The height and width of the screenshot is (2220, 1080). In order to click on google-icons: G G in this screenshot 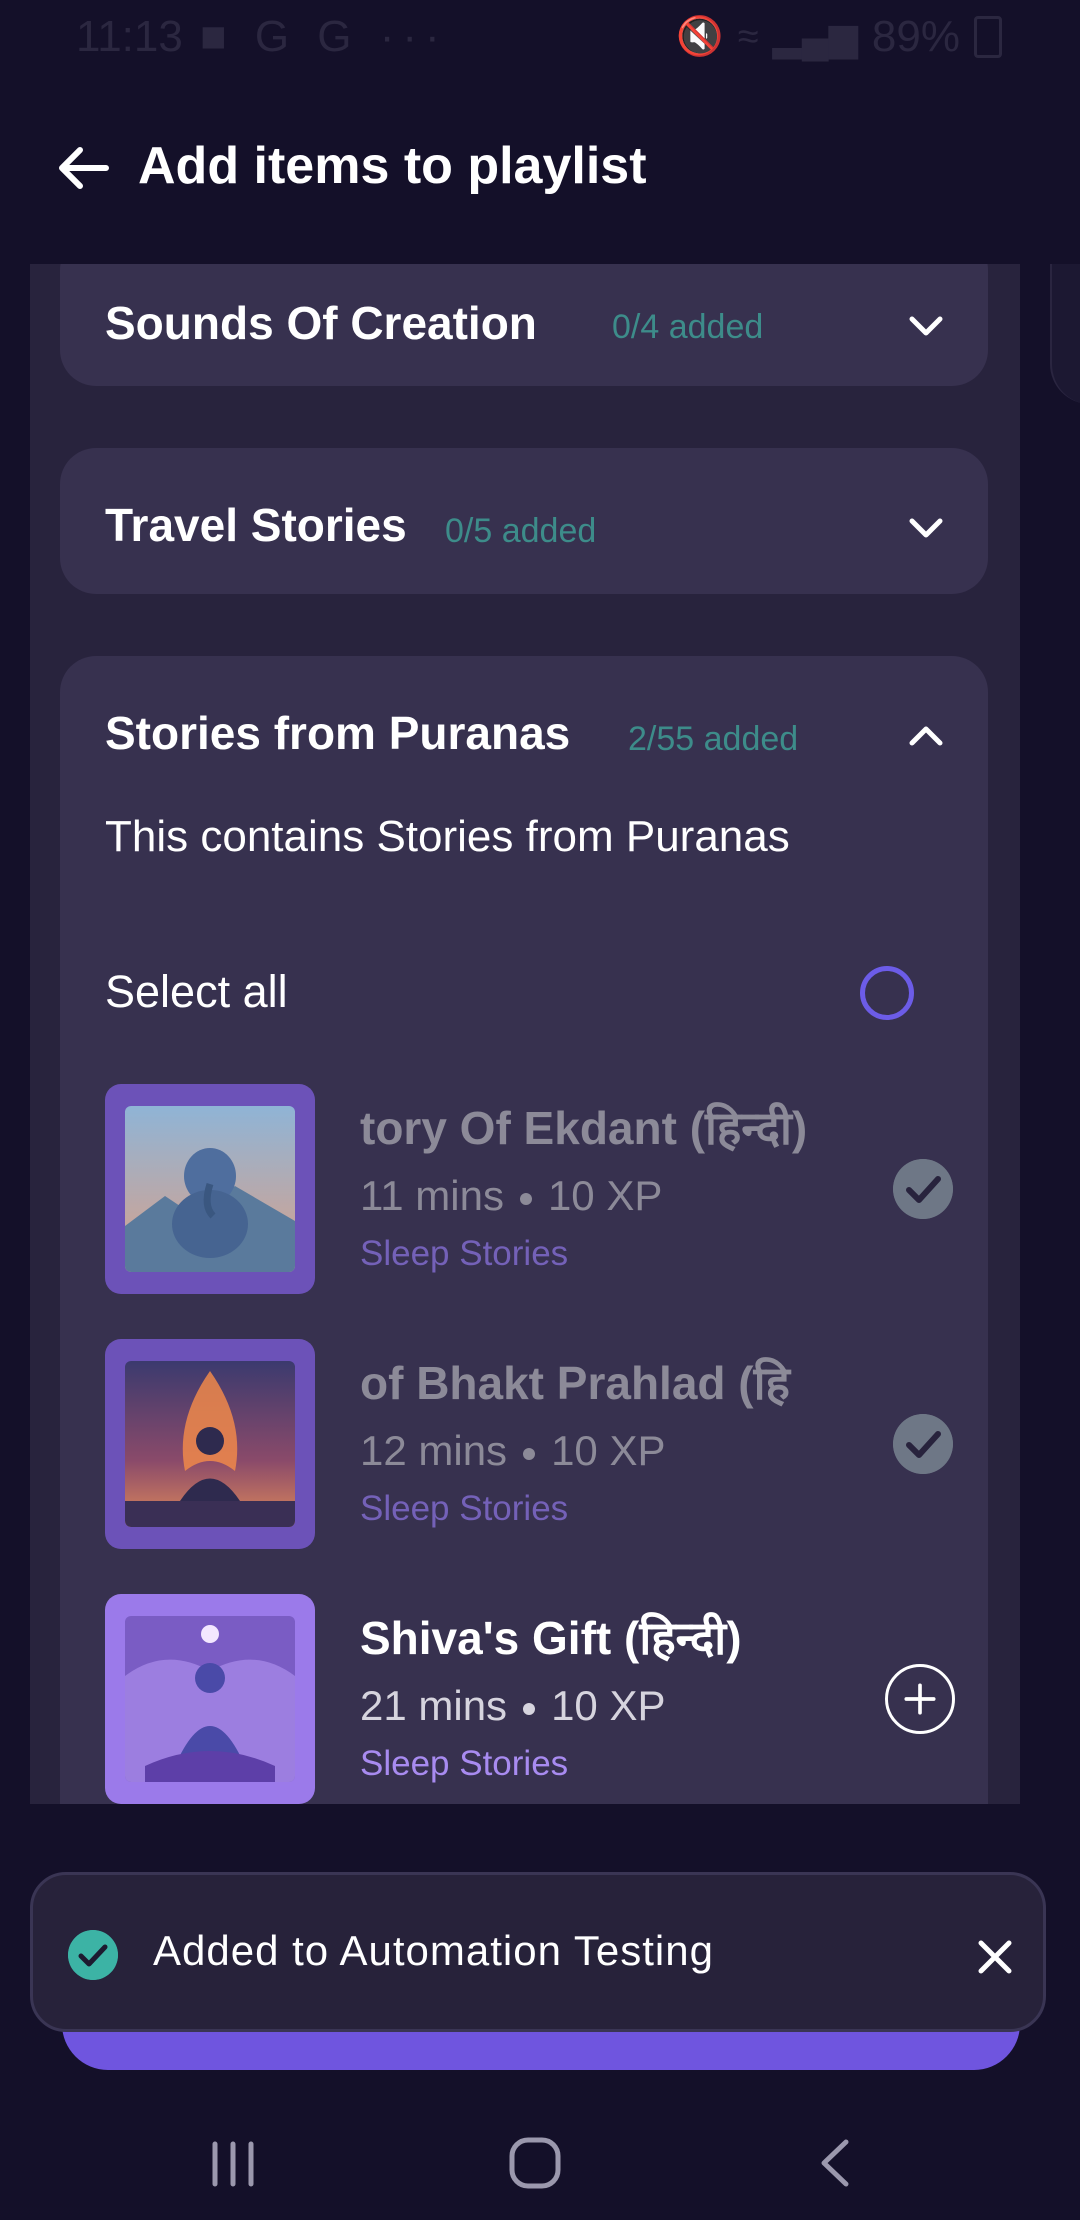, I will do `click(307, 36)`.